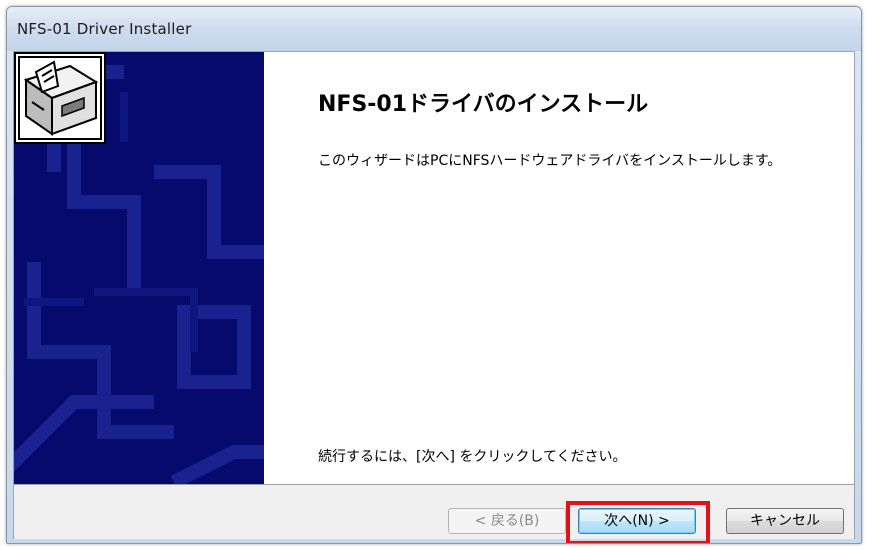 The height and width of the screenshot is (550, 869). Describe the element at coordinates (483, 104) in the screenshot. I see `wizard-heading: NFS-01ドライバのインストール` at that location.